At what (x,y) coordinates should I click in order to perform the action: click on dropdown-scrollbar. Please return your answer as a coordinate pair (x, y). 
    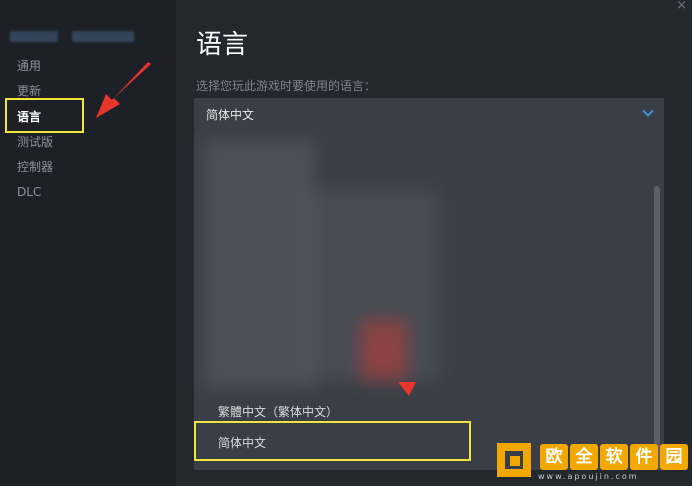
    Looking at the image, I should click on (657, 328).